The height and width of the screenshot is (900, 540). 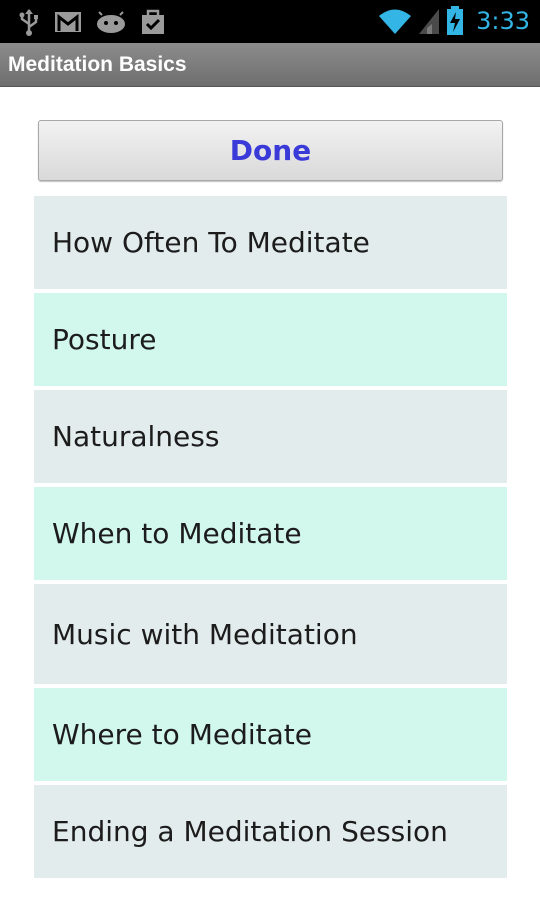 I want to click on list-item-label: Ending a Meditation Session, so click(x=250, y=831).